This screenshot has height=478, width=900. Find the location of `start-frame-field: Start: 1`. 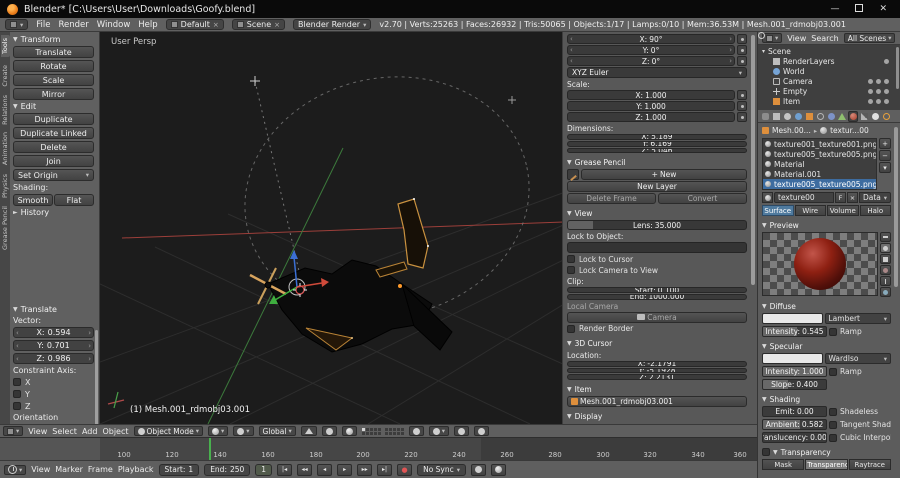

start-frame-field: Start: 1 is located at coordinates (179, 469).